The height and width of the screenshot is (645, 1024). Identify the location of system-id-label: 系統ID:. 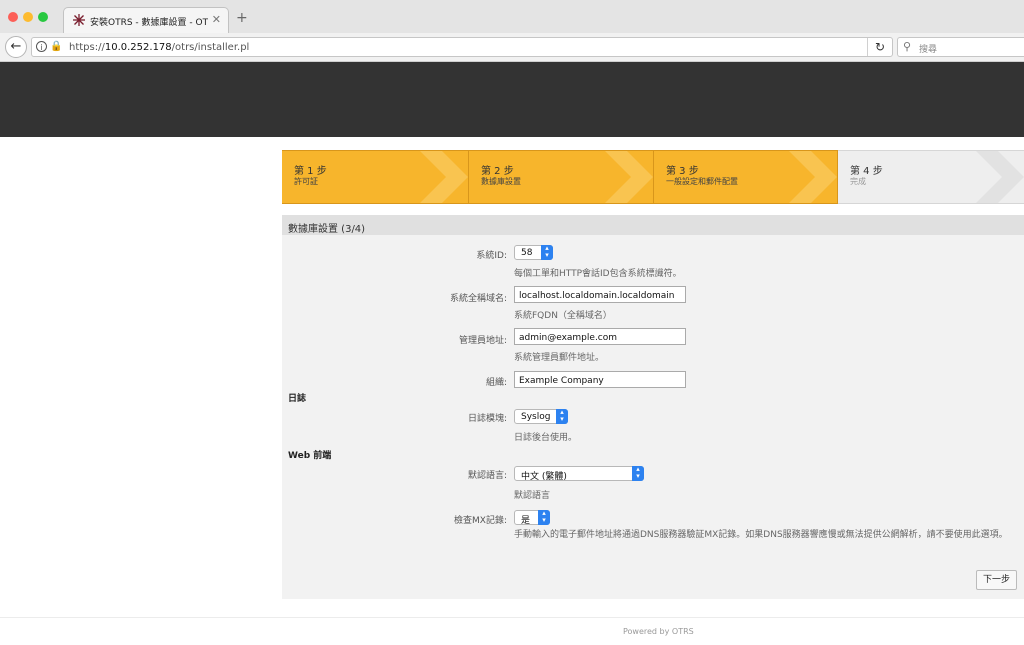
(491, 256).